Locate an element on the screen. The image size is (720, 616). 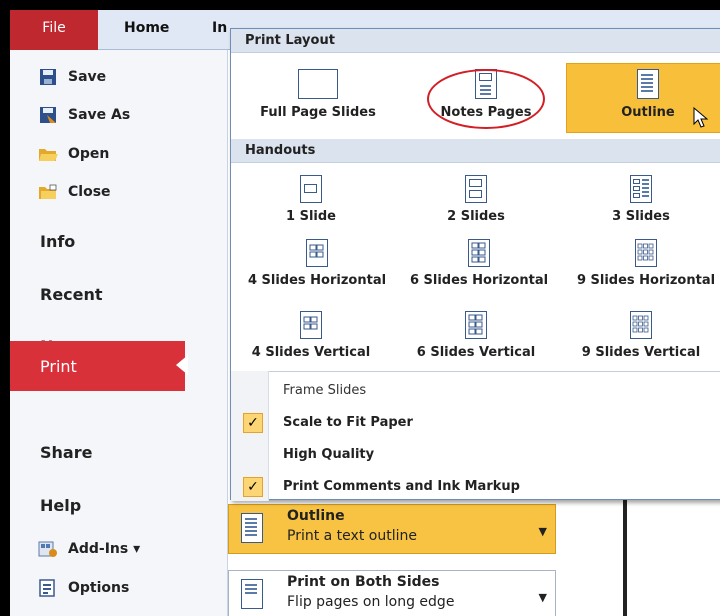
print-layout-subtitle: Print a text outline is located at coordinates (352, 536).